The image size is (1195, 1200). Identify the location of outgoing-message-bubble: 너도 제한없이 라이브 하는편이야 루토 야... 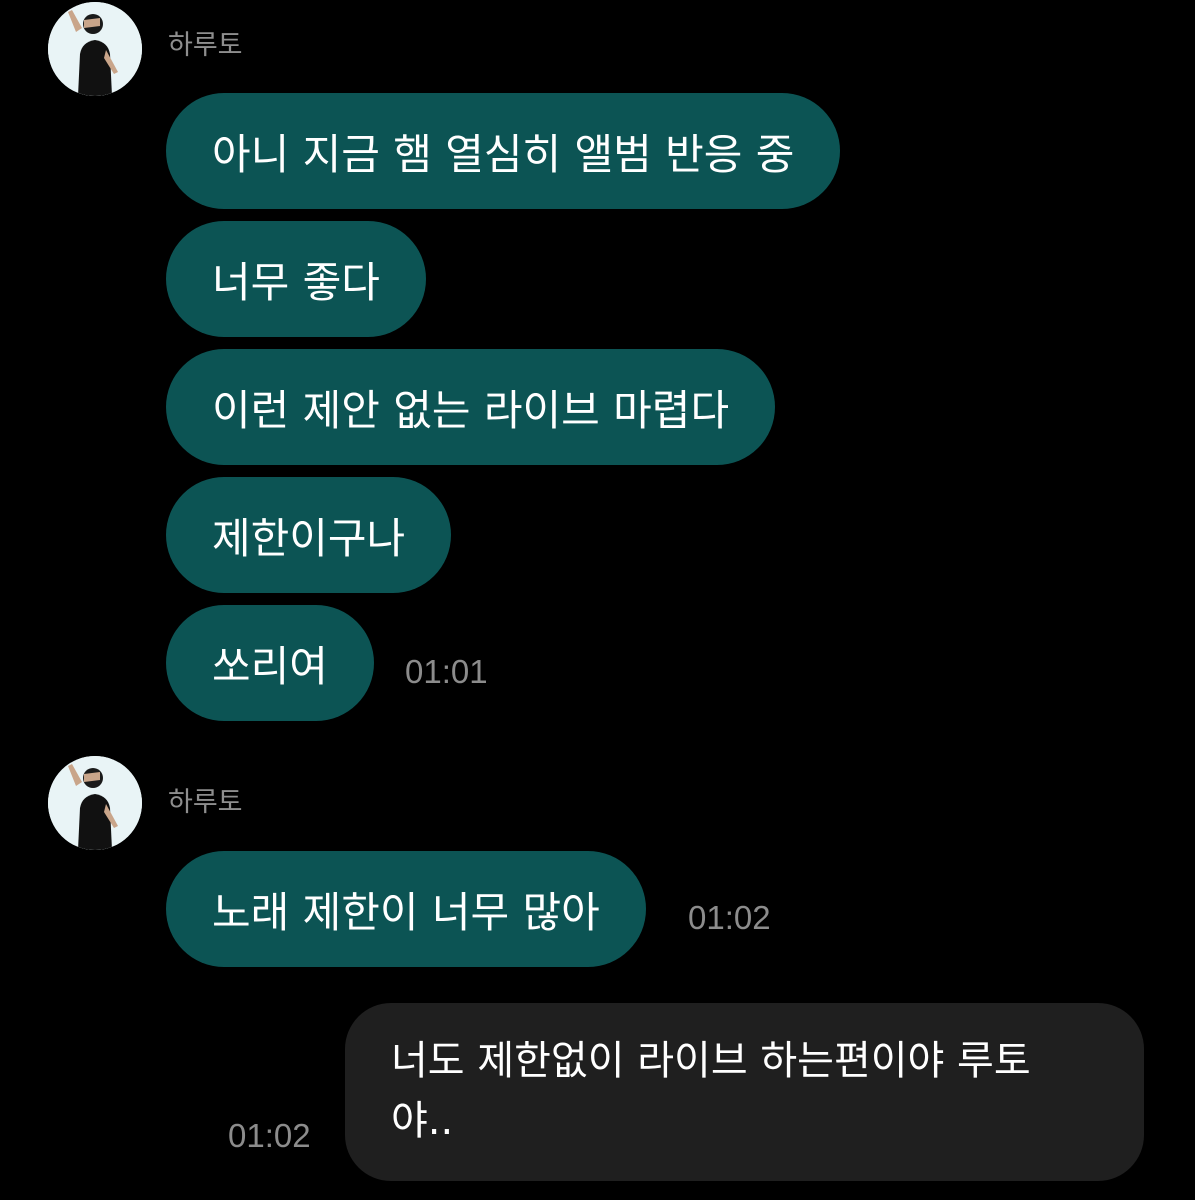
(744, 1092).